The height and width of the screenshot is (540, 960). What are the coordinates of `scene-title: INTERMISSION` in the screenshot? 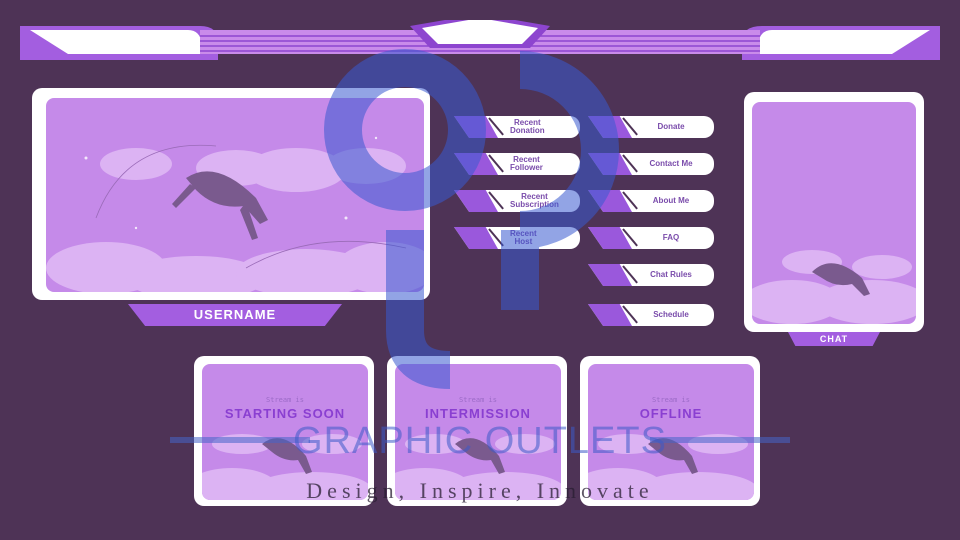 It's located at (478, 413).